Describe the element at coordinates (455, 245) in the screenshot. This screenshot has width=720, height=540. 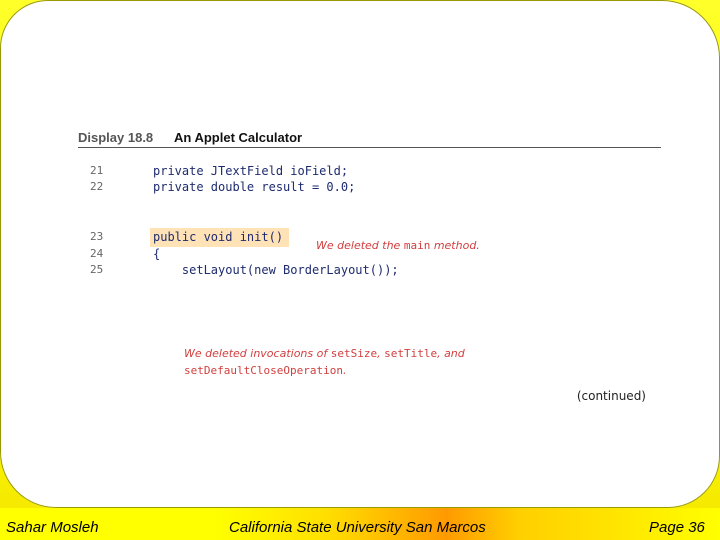
I see `annotation-text: method.` at that location.